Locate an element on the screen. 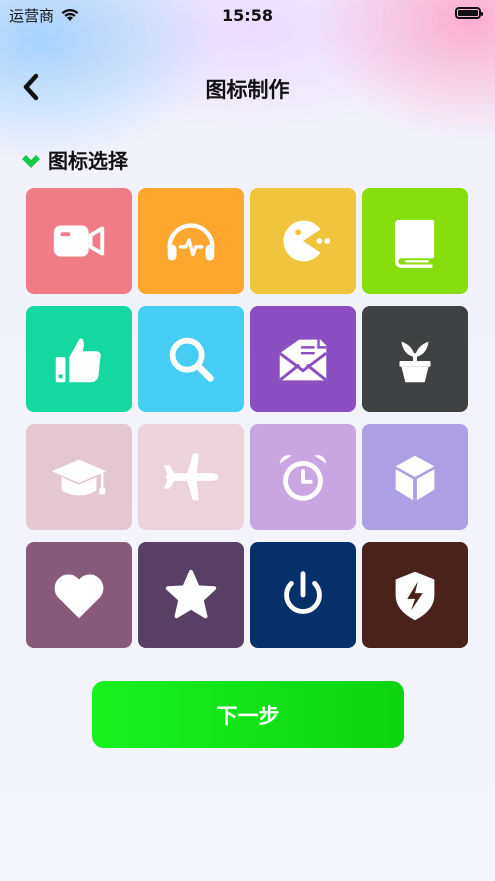 The width and height of the screenshot is (495, 881). search-icon is located at coordinates (191, 359).